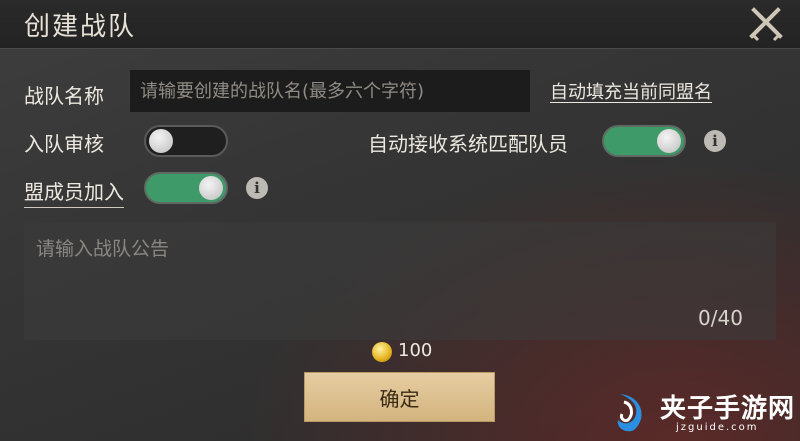  I want to click on watermark: 夹子手游网 jzguide.com, so click(700, 412).